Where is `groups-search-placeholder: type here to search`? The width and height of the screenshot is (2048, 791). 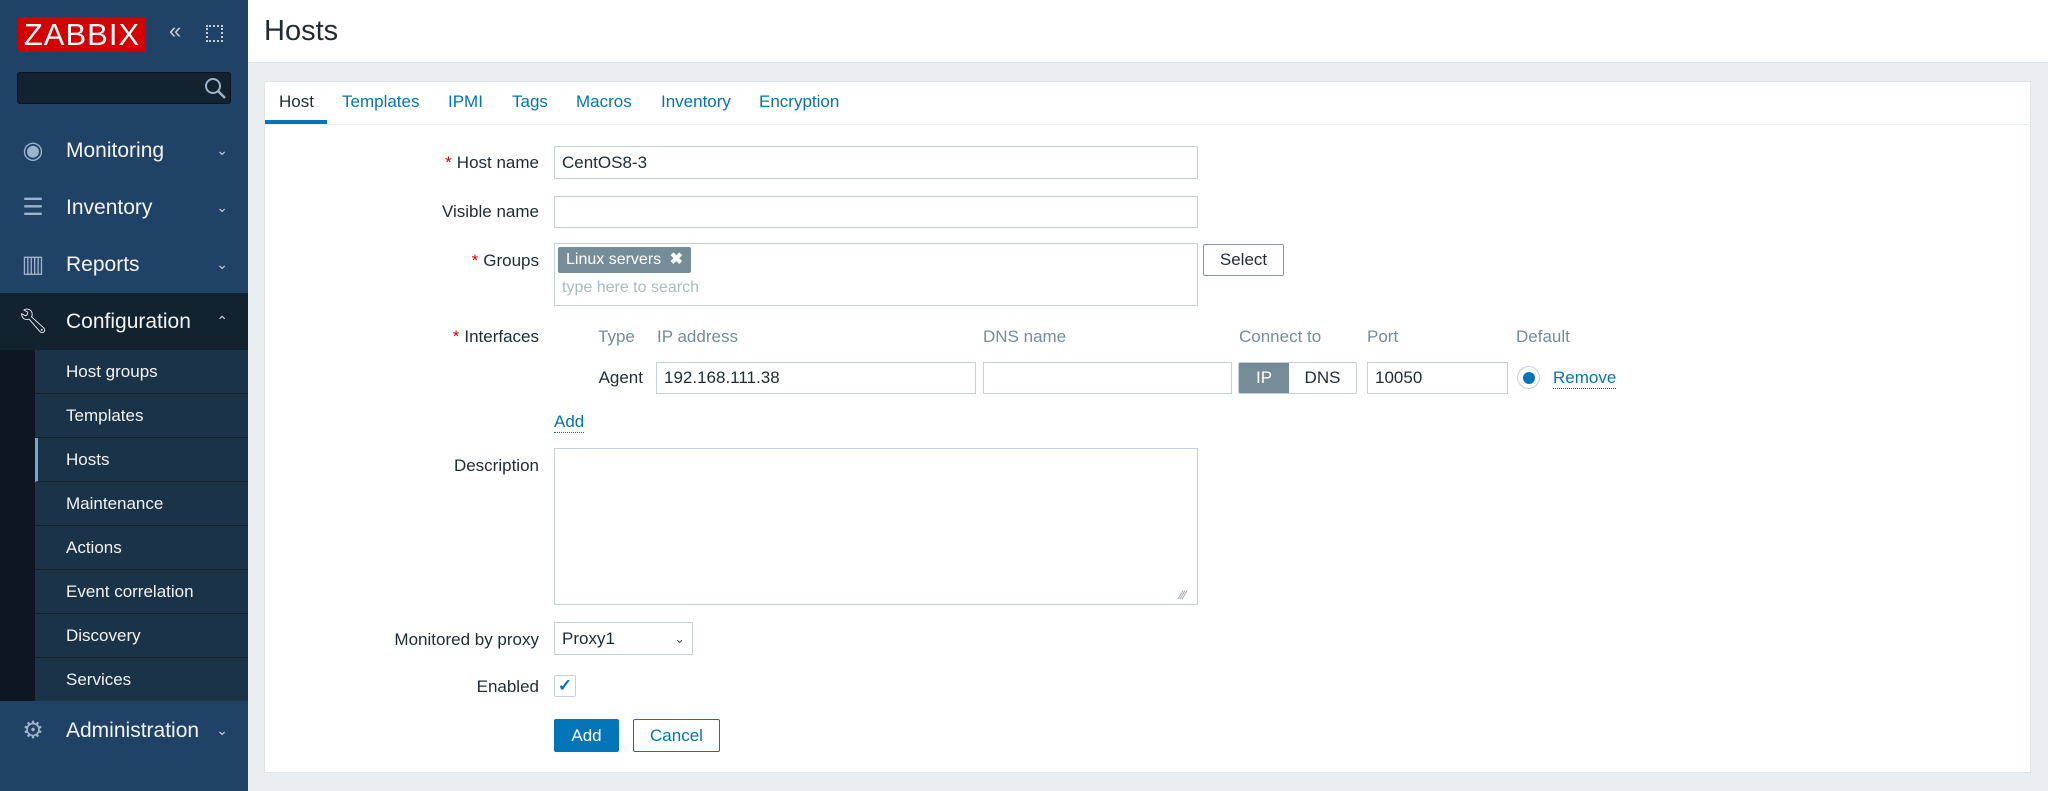
groups-search-placeholder: type here to search is located at coordinates (630, 288).